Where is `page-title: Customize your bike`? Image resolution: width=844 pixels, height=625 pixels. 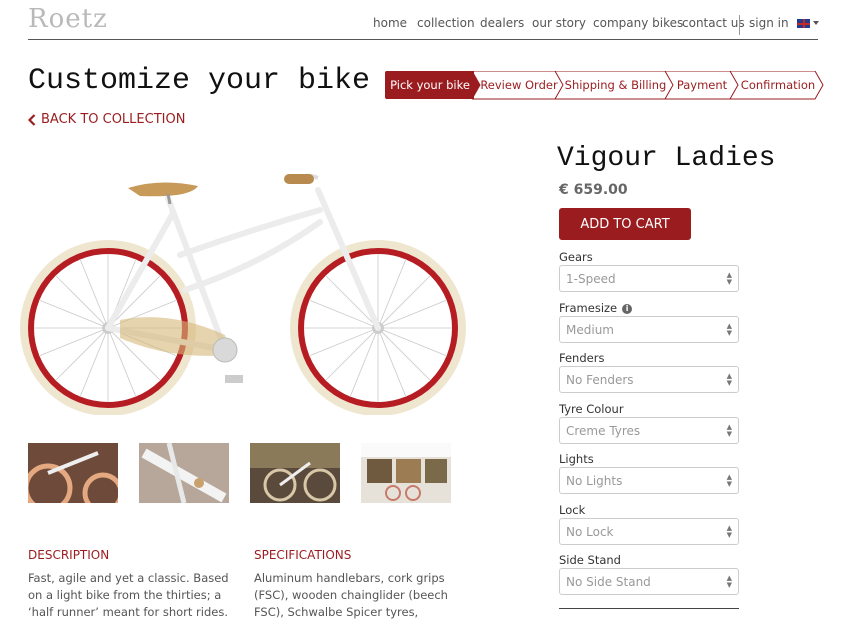
page-title: Customize your bike is located at coordinates (199, 81).